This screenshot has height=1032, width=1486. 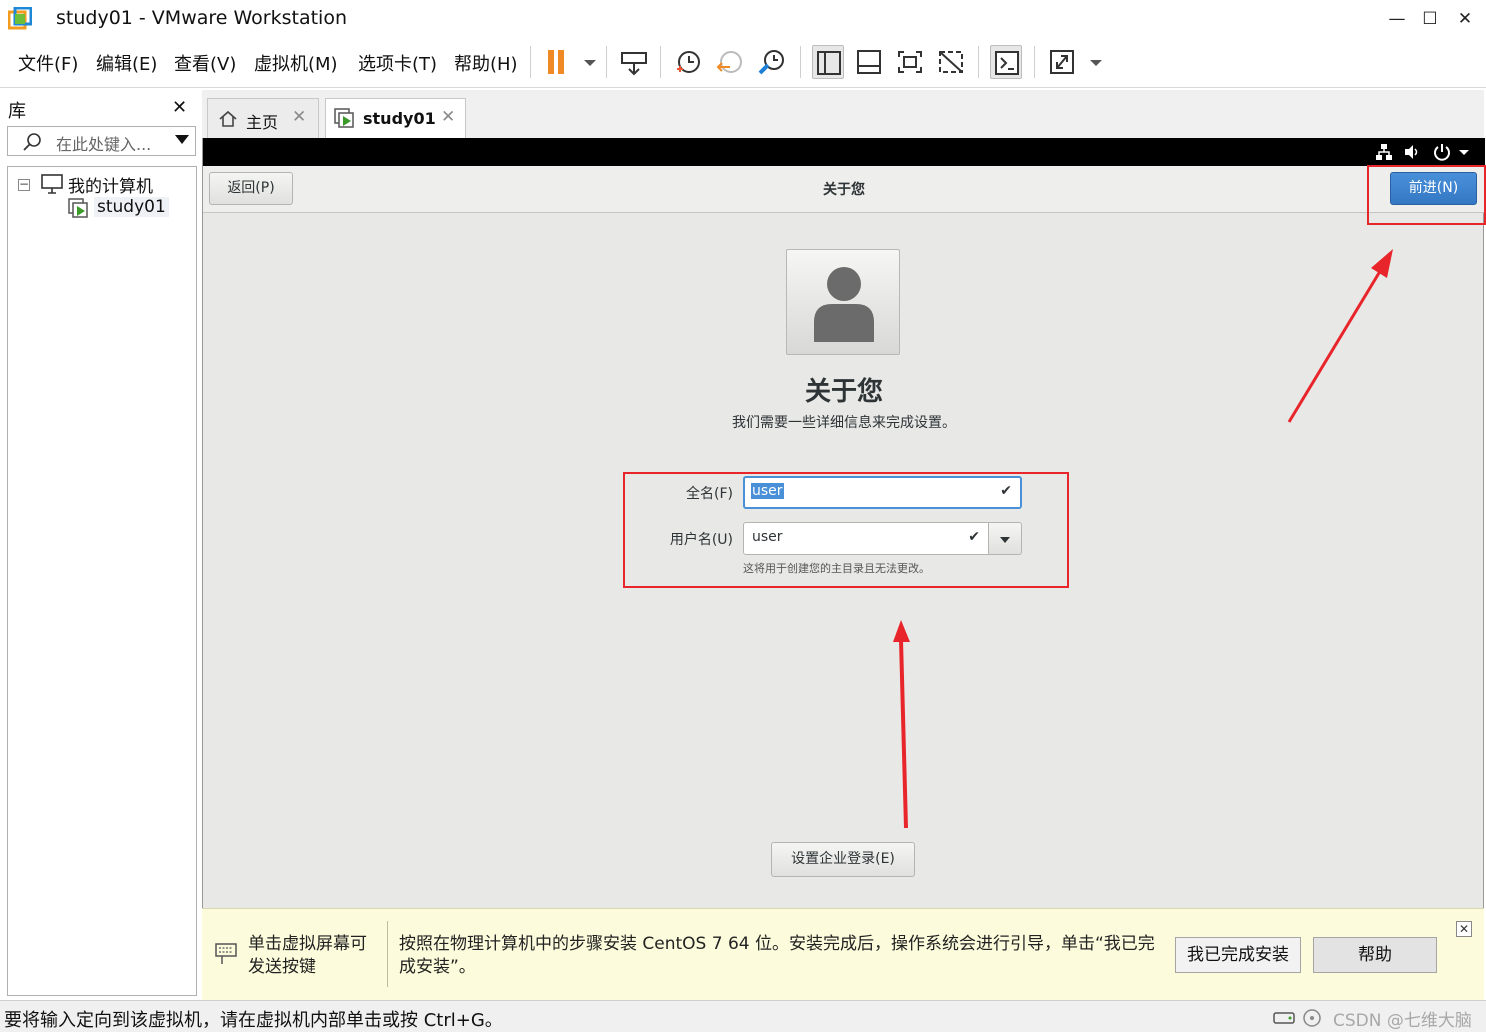 I want to click on hint-close-button: ✕, so click(x=1464, y=929).